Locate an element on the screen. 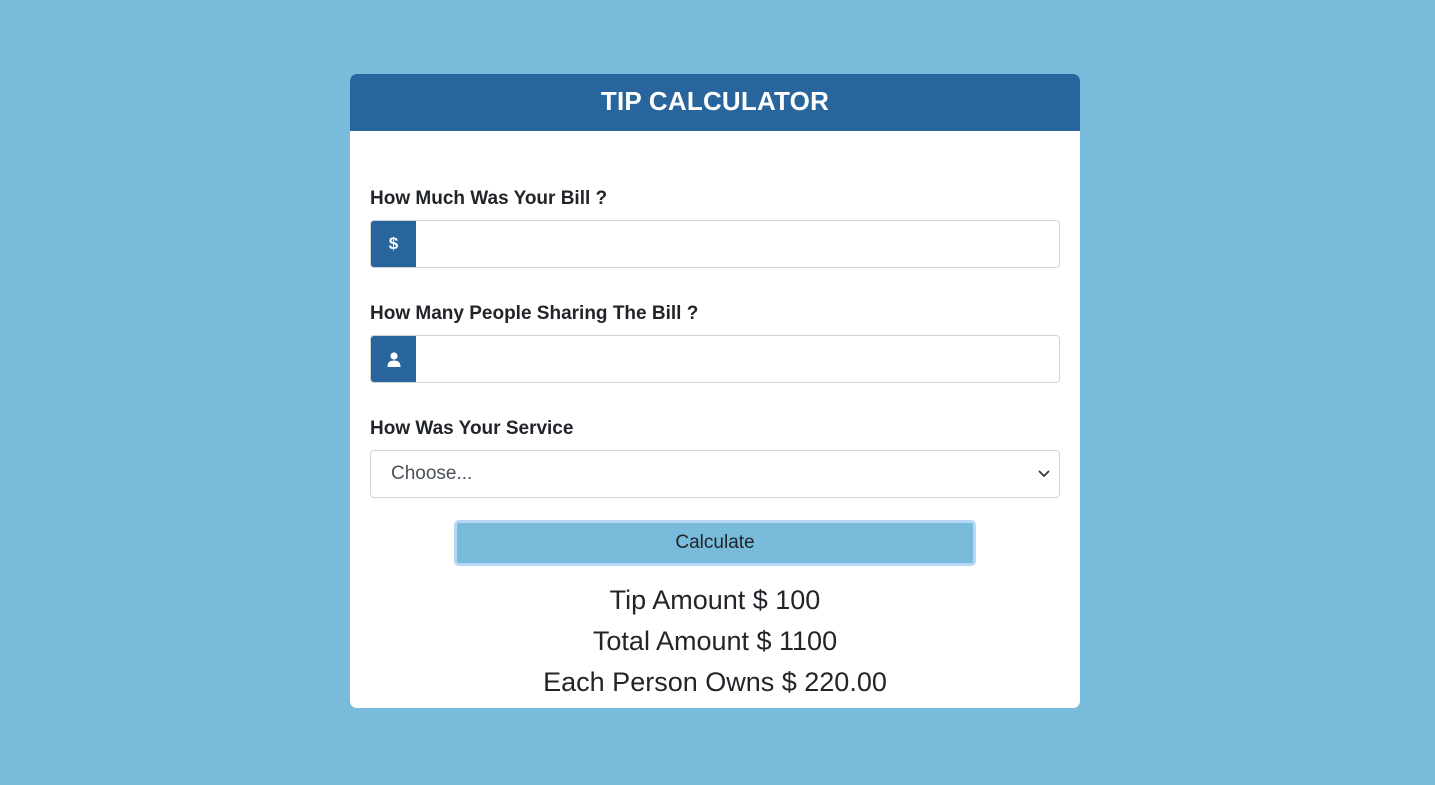 This screenshot has height=785, width=1435. person-icon is located at coordinates (393, 359).